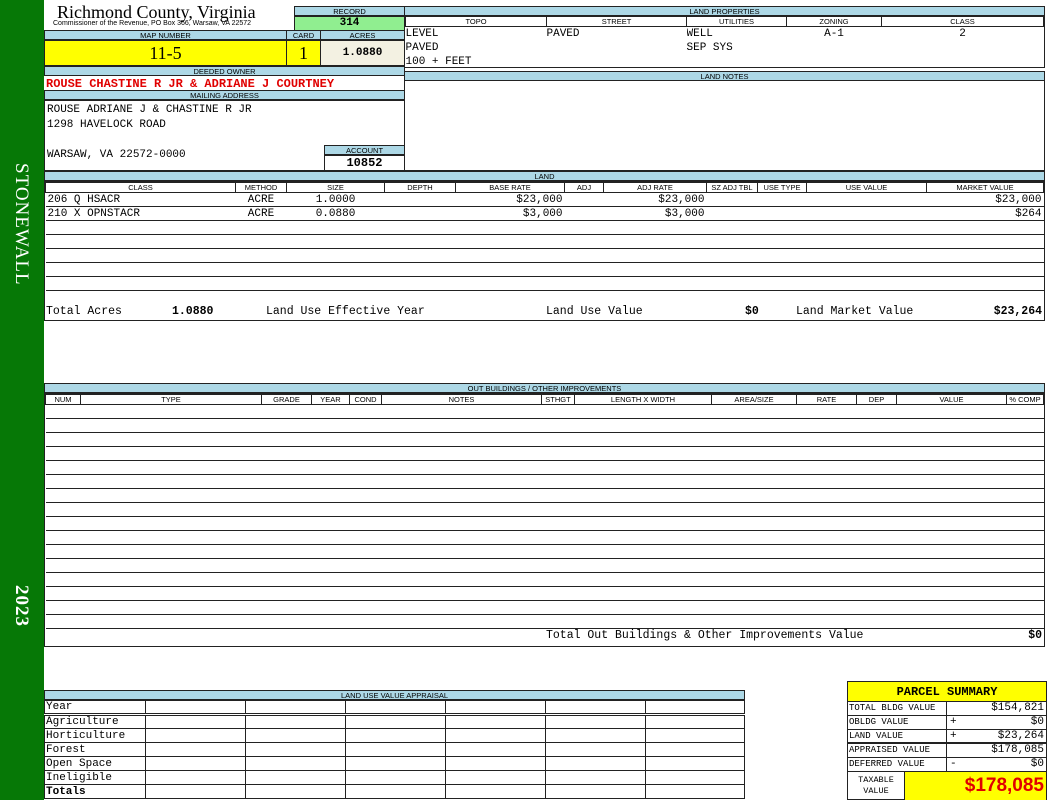 The width and height of the screenshot is (1050, 800). Describe the element at coordinates (165, 53) in the screenshot. I see `map-number: 11-5` at that location.